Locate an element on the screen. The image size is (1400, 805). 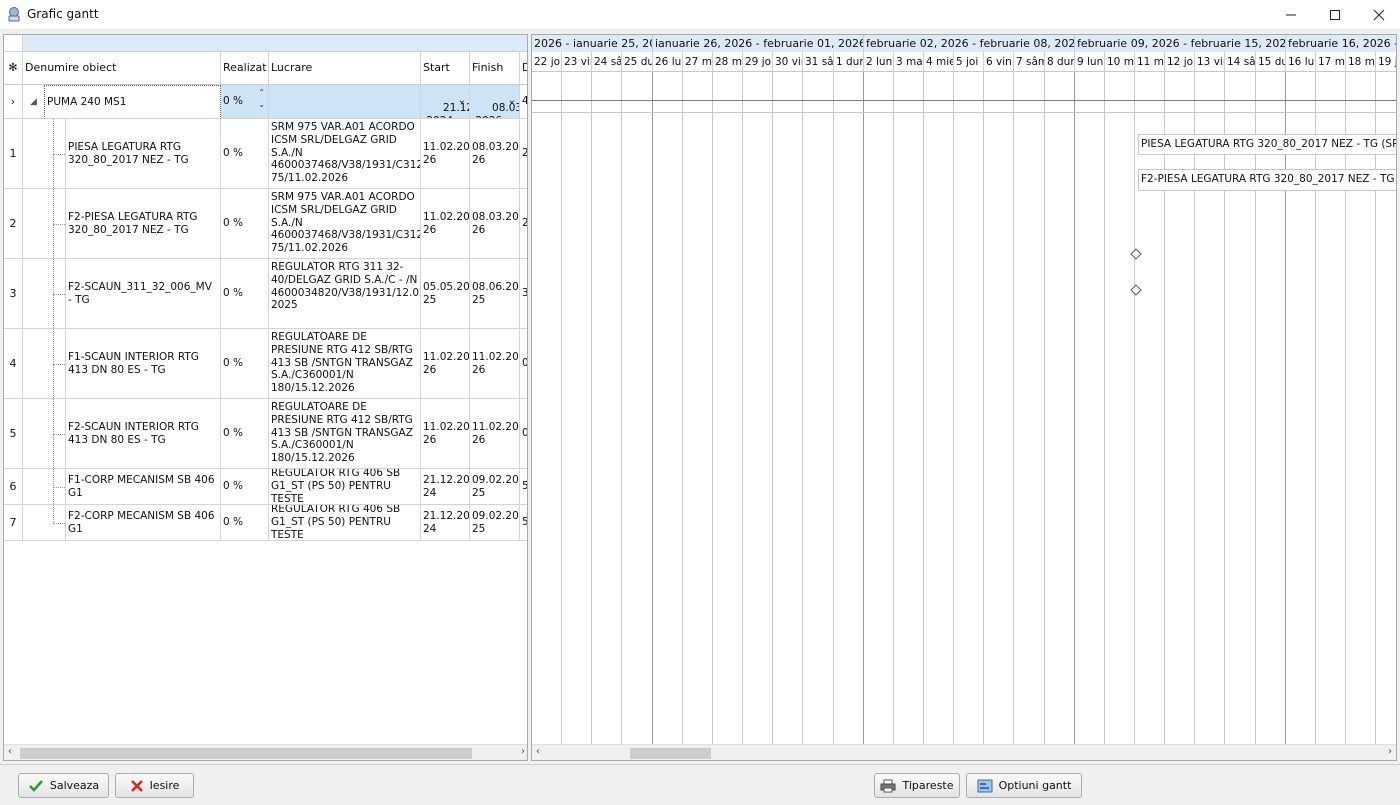
day-label: 15 du is located at coordinates (1271, 62).